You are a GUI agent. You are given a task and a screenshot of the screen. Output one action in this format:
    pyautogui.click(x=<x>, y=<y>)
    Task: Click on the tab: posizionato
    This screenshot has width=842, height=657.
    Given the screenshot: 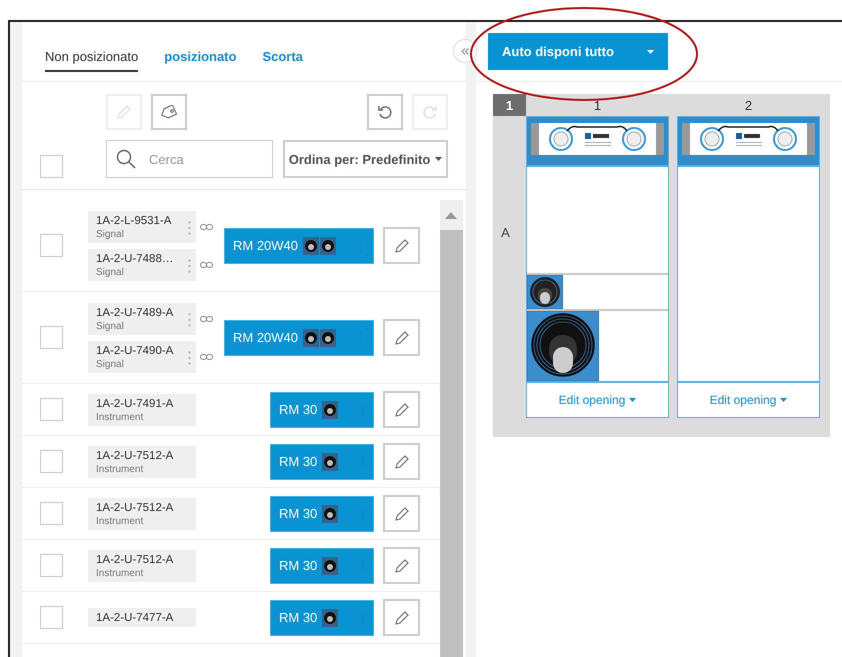 What is the action you would take?
    pyautogui.click(x=200, y=47)
    